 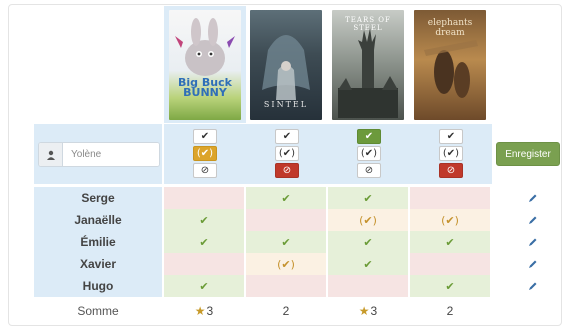 I want to click on table-row: Janaëlle ✔ (✔) (✔), so click(x=264, y=220).